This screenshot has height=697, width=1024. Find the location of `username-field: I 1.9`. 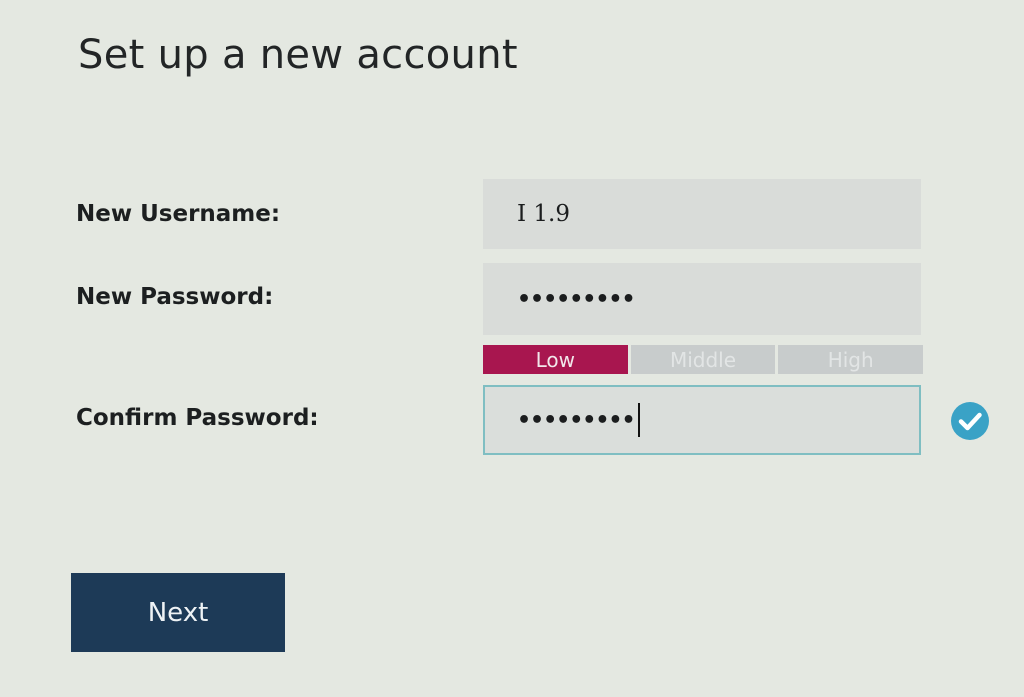

username-field: I 1.9 is located at coordinates (702, 214).